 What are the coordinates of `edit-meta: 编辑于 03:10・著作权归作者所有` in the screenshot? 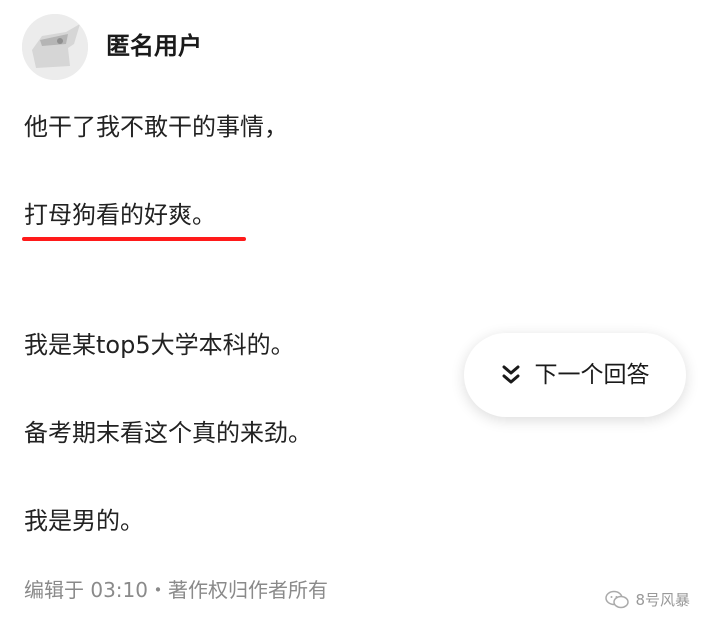 It's located at (176, 590).